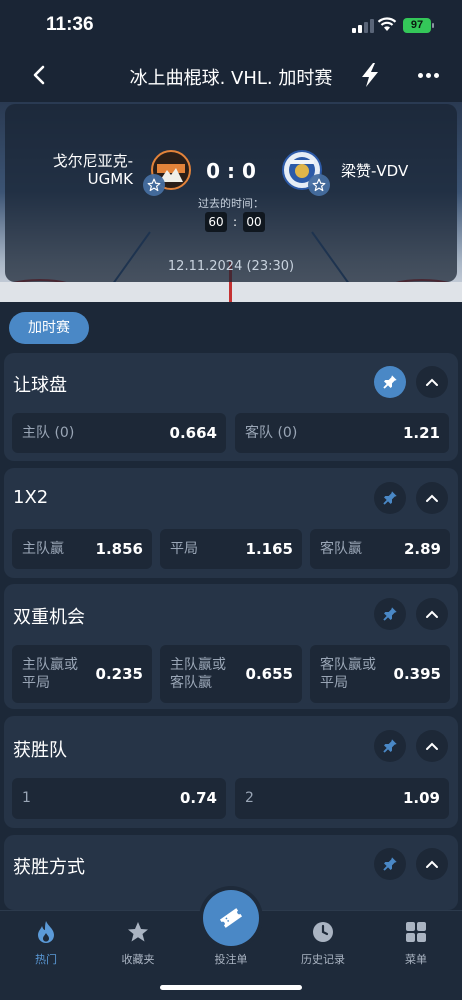 This screenshot has width=462, height=1000. What do you see at coordinates (387, 24) in the screenshot?
I see `wifi-icon` at bounding box center [387, 24].